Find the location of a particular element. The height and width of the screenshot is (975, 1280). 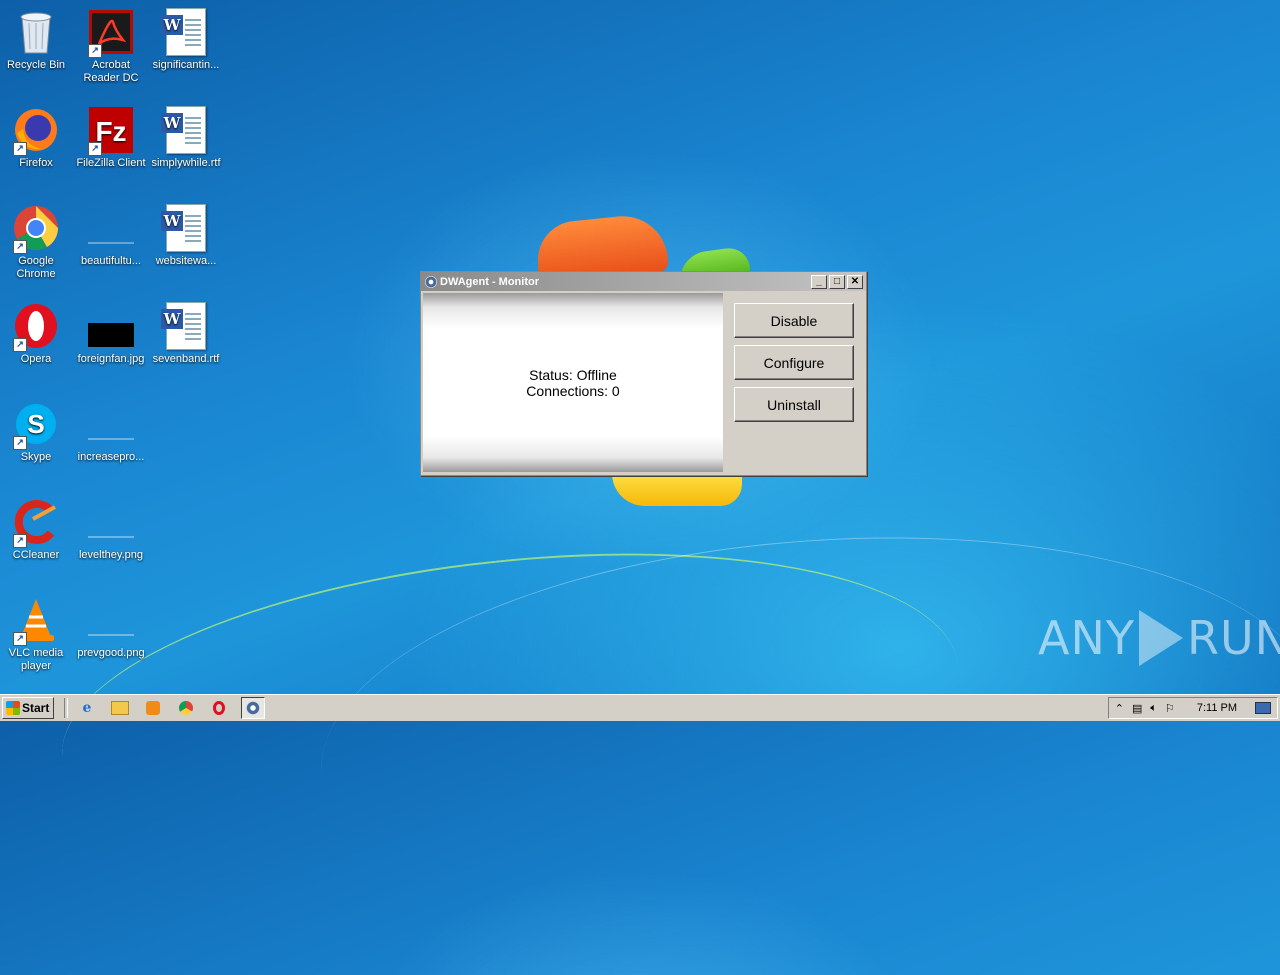

desktop-icon-opera: ↗ Opera is located at coordinates (37, 334).